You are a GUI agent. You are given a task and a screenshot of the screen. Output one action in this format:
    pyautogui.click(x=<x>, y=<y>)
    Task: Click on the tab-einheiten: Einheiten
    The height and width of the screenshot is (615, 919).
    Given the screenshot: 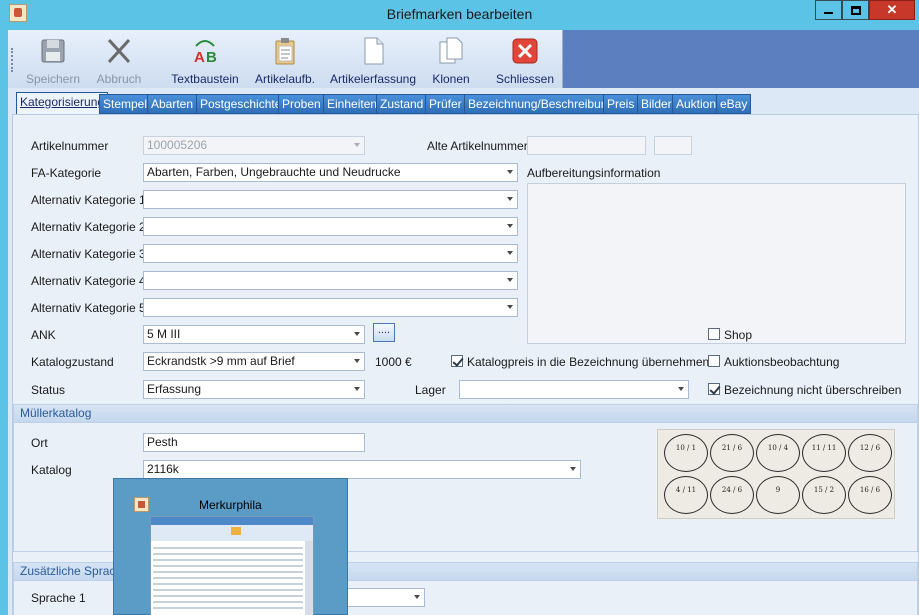 What is the action you would take?
    pyautogui.click(x=352, y=104)
    